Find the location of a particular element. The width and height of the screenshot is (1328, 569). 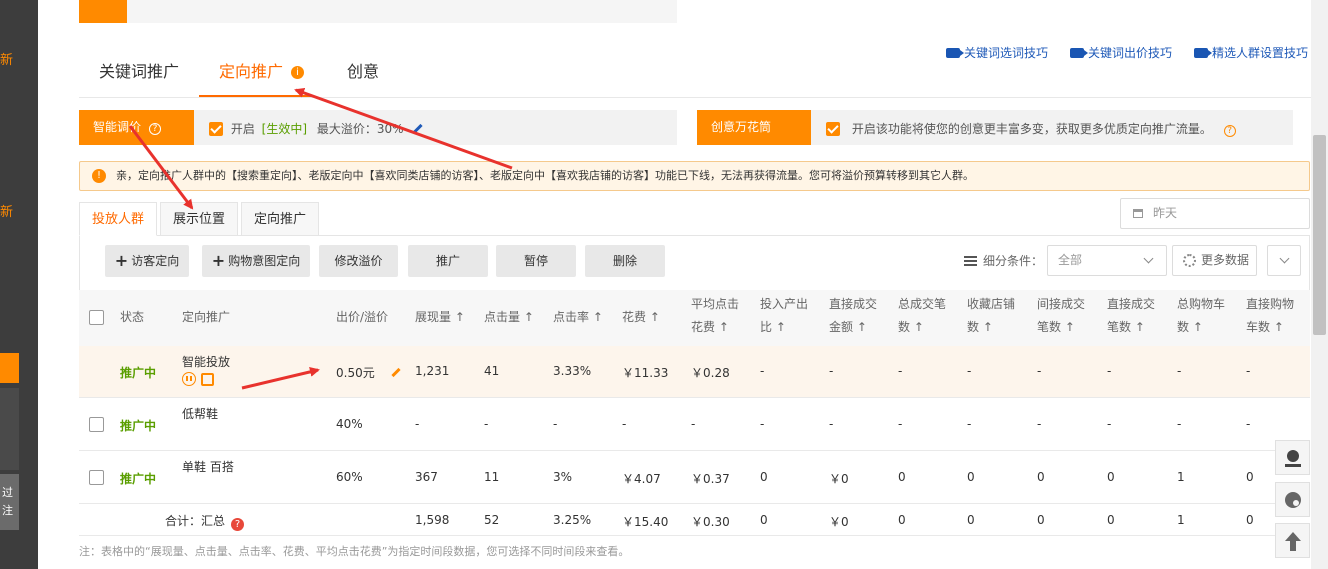

header-line: 花费 ↑ is located at coordinates (710, 327).